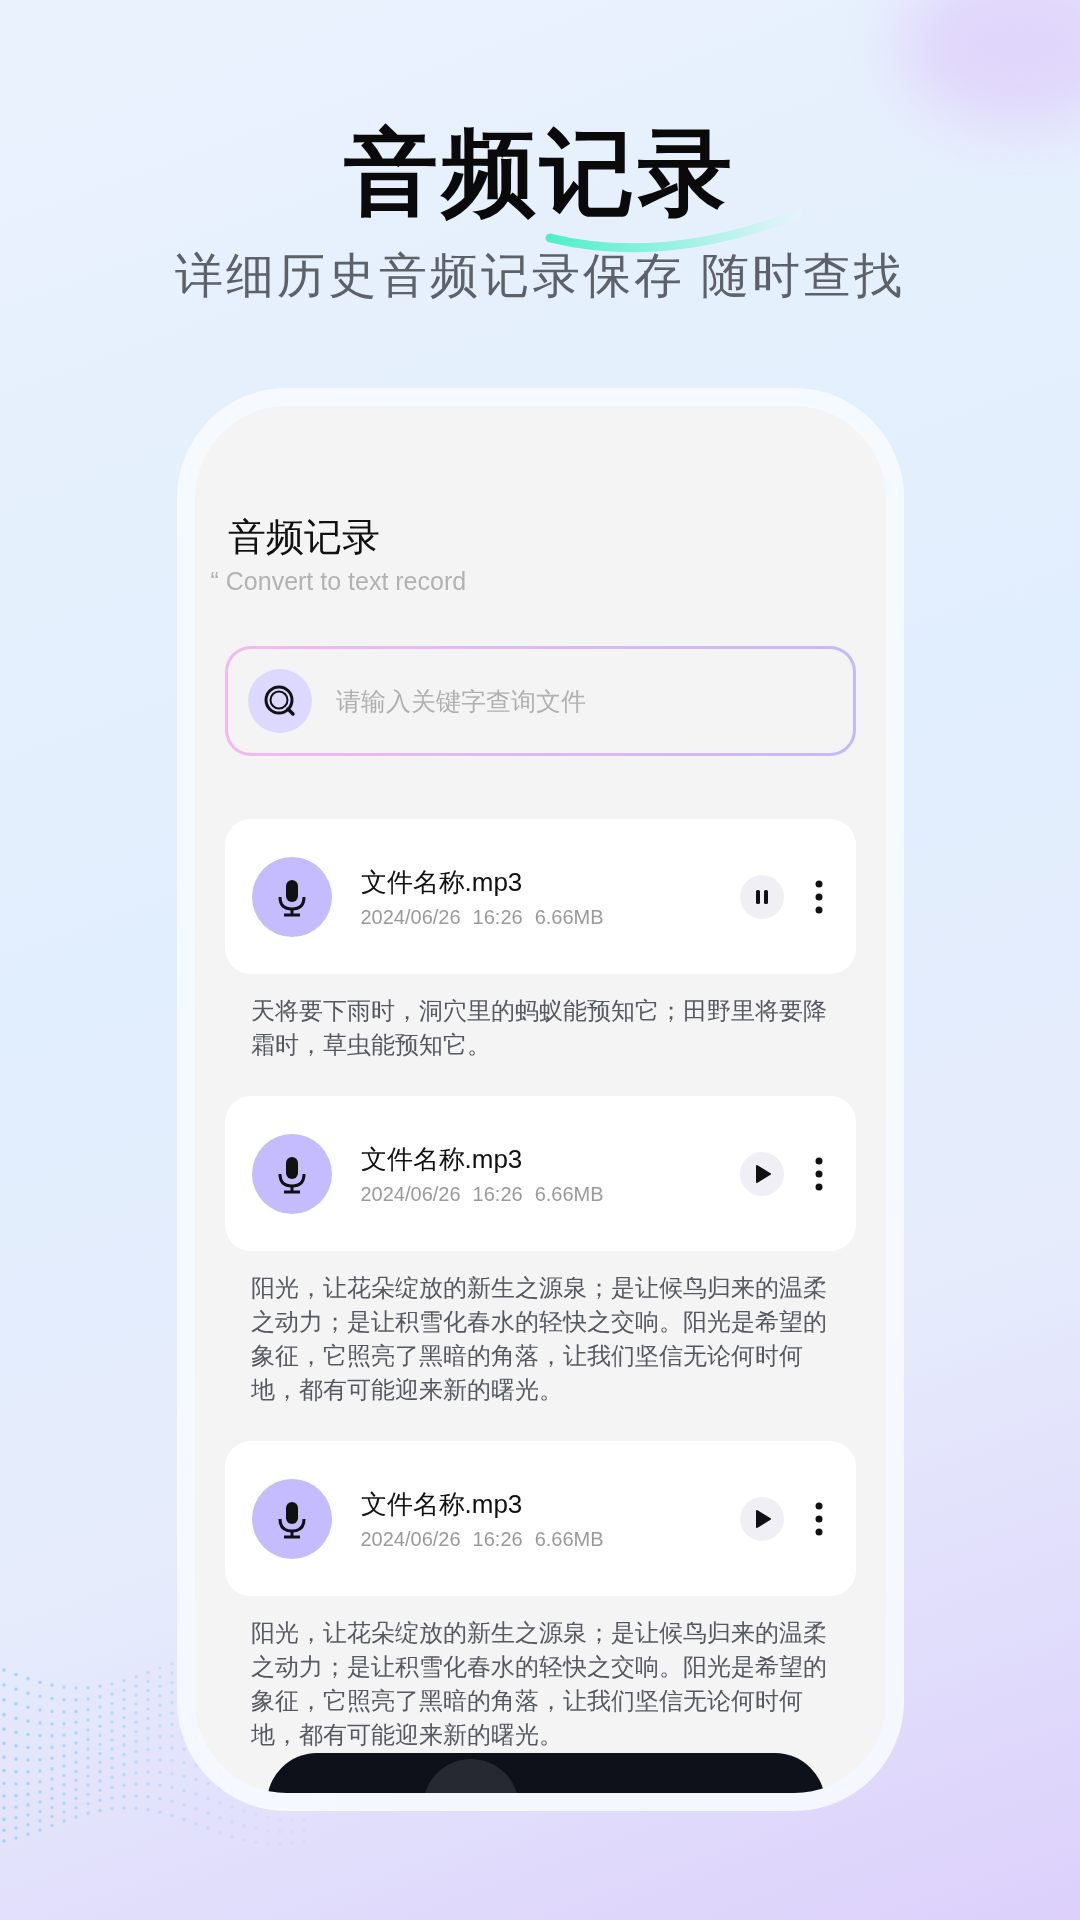 The width and height of the screenshot is (1080, 1920). I want to click on pause-button, so click(761, 896).